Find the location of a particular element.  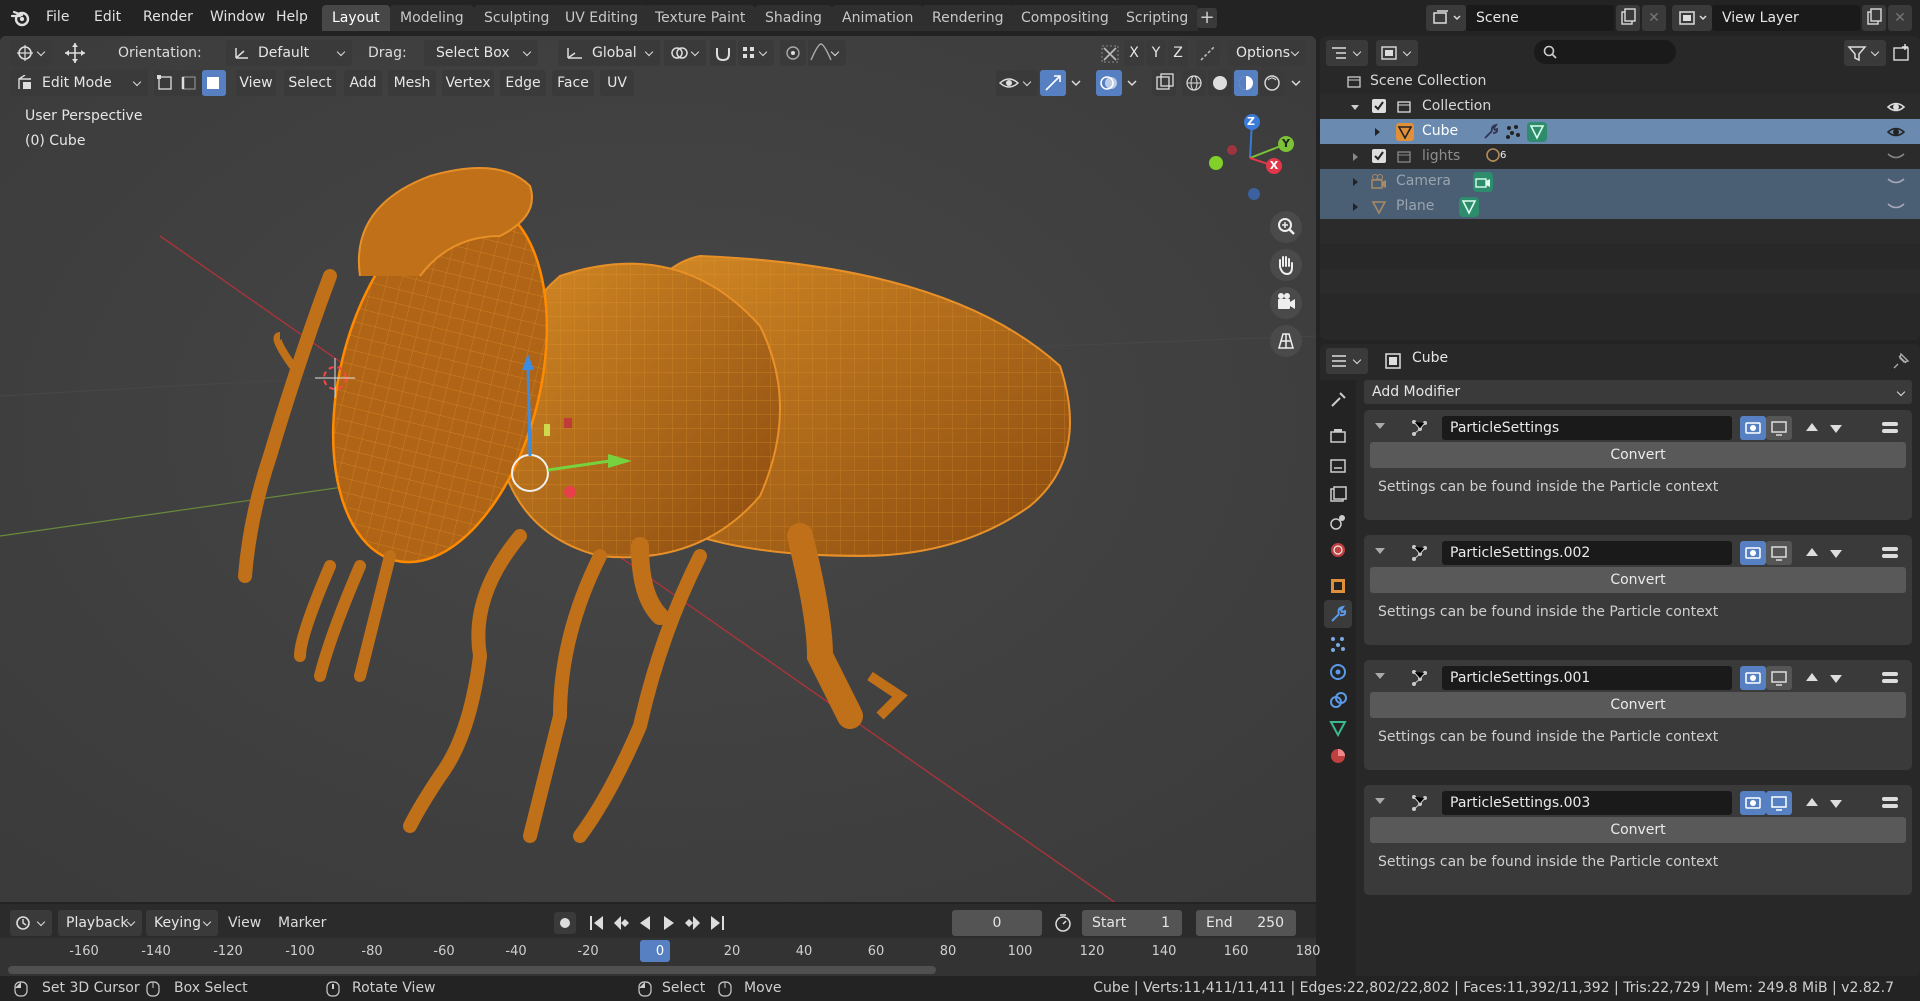

modifier-tab-icon is located at coordinates (1338, 614).